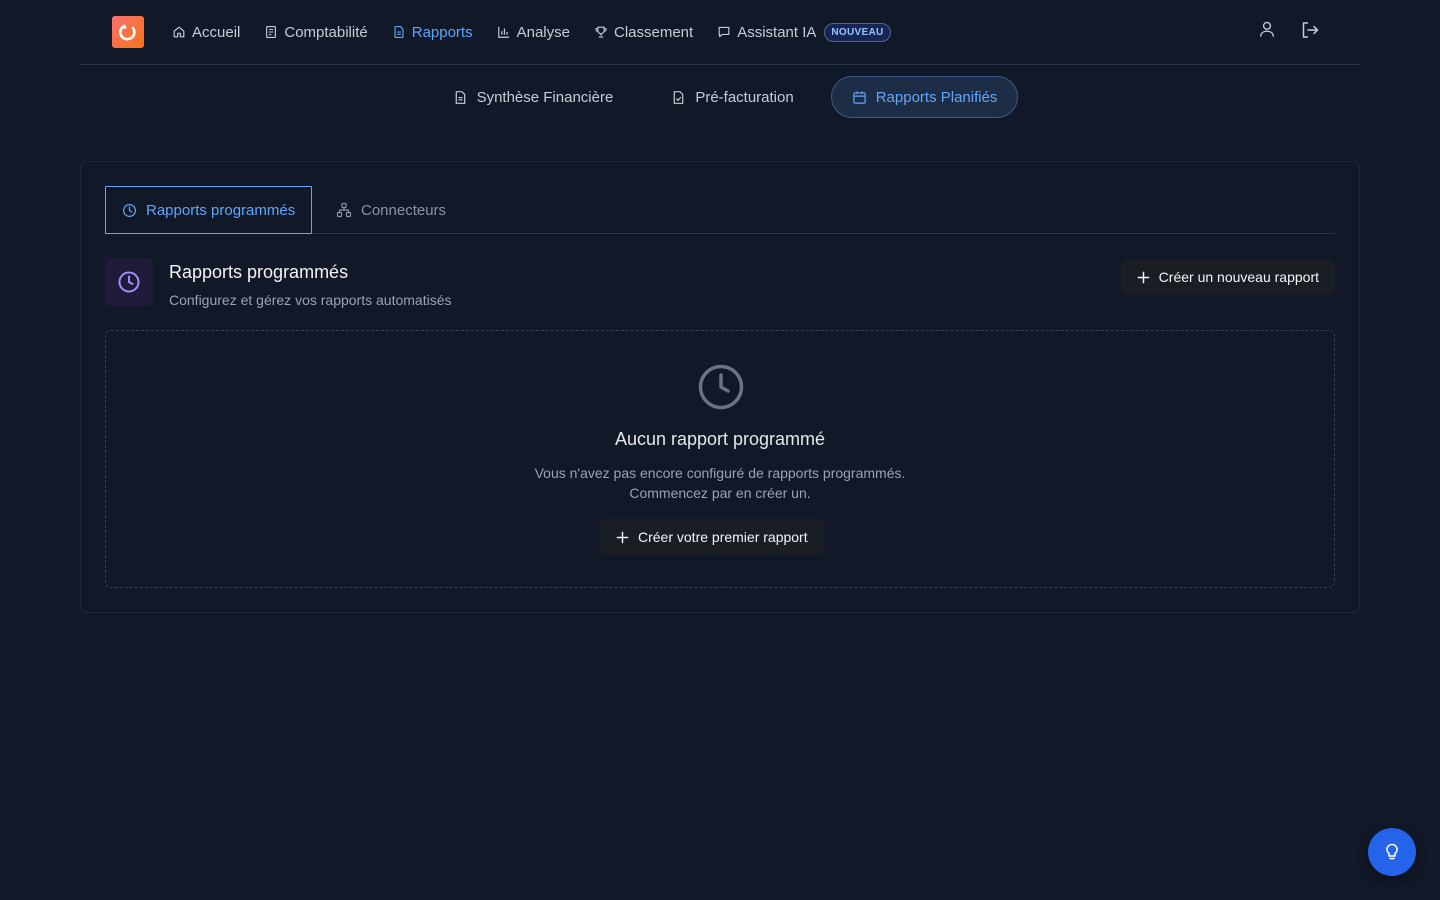  I want to click on create-new-report-button: Créer un nouveau rapport, so click(1227, 277).